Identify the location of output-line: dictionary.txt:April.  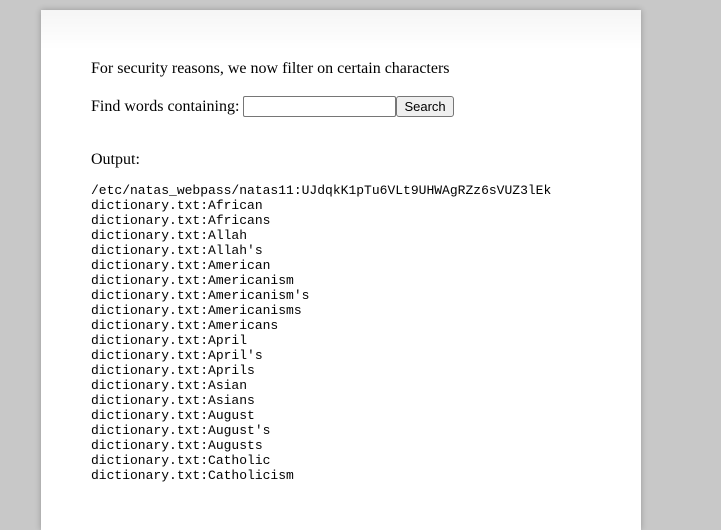
(169, 340).